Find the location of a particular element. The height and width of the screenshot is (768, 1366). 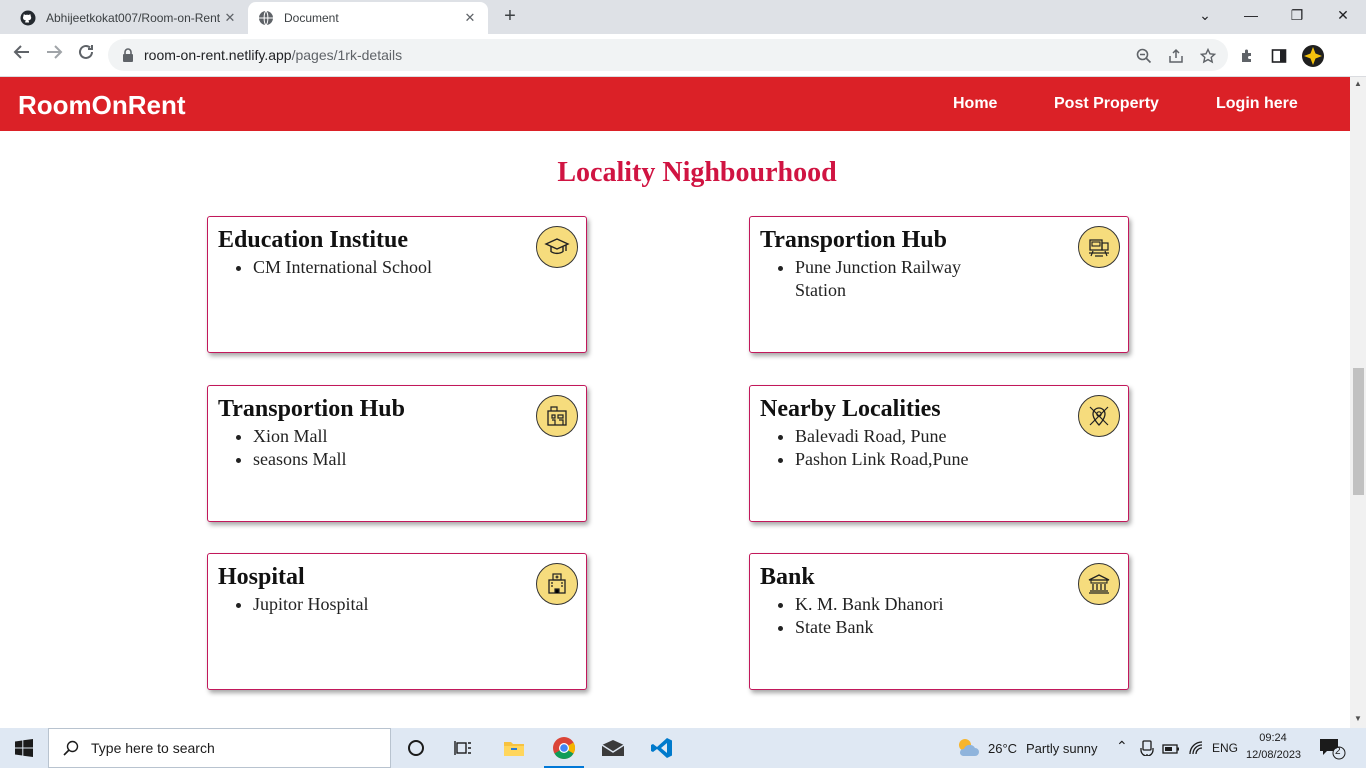

hospital-icon is located at coordinates (557, 584).